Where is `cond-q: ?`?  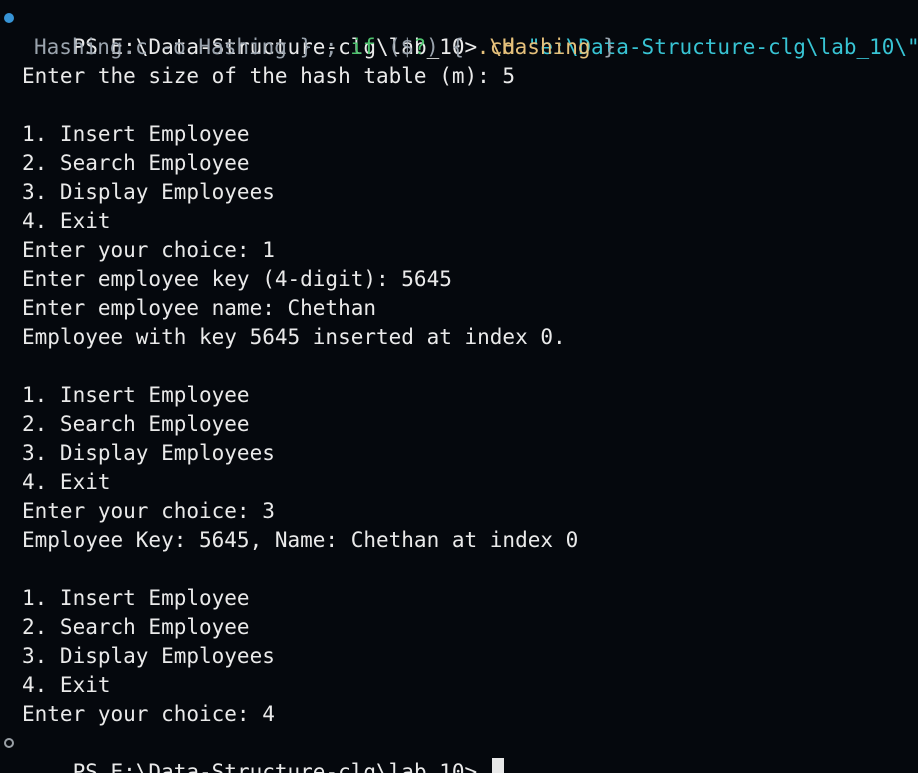 cond-q: ? is located at coordinates (420, 47).